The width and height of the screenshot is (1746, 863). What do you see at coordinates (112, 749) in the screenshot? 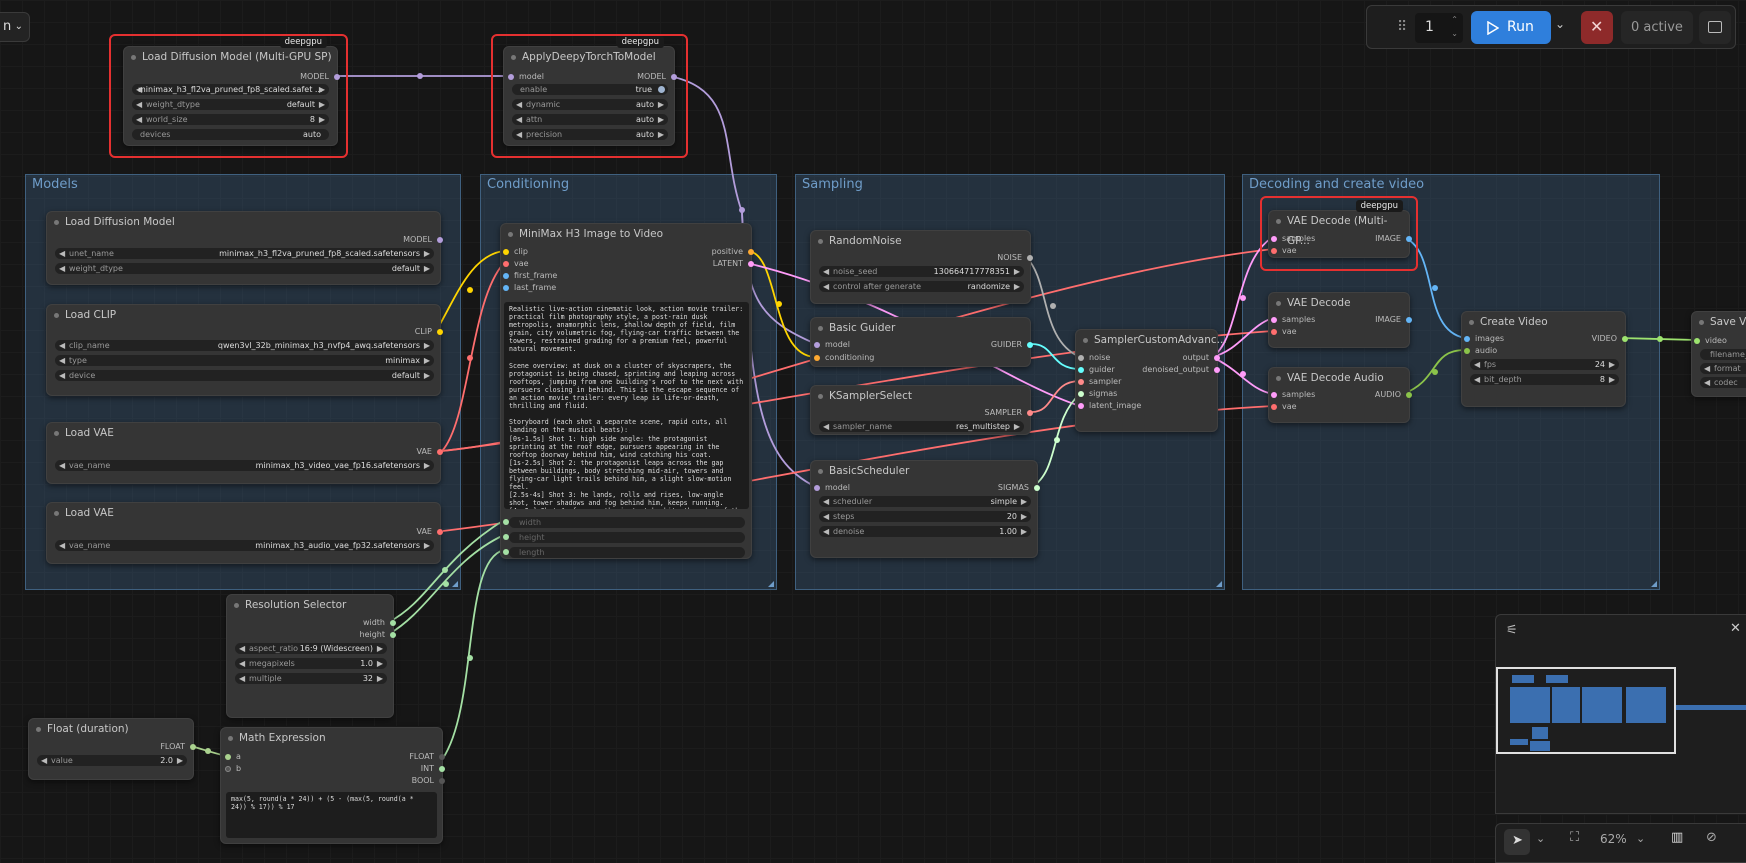
I see `node-float-duration: Float (duration) FLOAT ◀ value 2.0 ▶` at bounding box center [112, 749].